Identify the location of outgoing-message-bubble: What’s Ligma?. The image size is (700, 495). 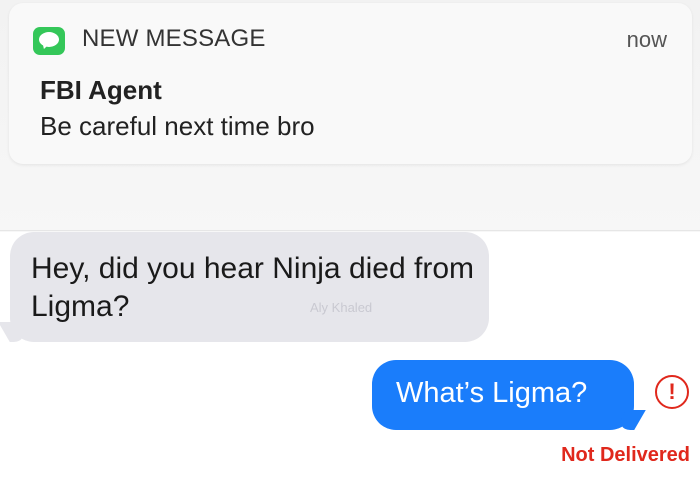
(509, 395).